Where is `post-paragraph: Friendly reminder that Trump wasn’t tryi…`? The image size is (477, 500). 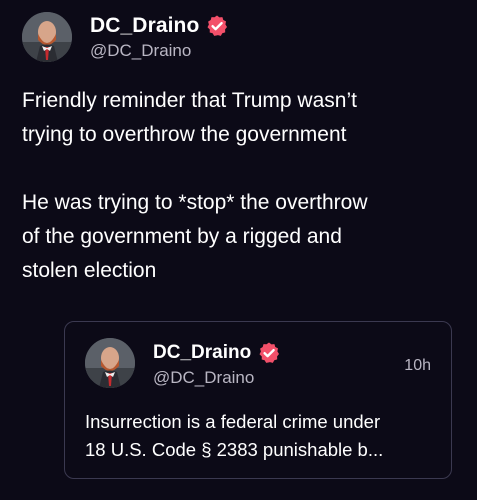
post-paragraph: Friendly reminder that Trump wasn’t tryi… is located at coordinates (242, 118).